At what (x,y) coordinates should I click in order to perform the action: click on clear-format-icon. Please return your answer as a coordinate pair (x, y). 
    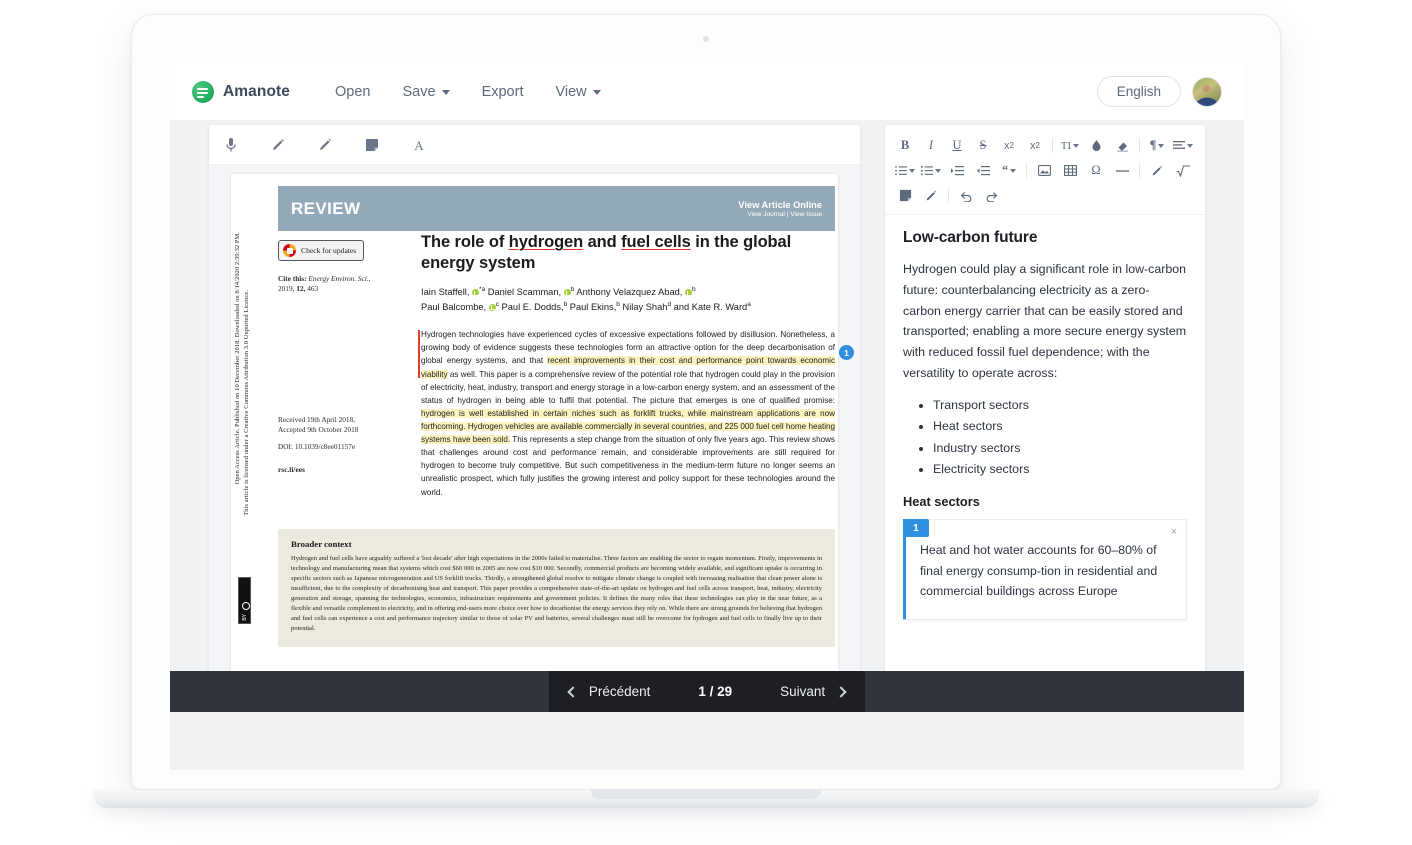
    Looking at the image, I should click on (1157, 171).